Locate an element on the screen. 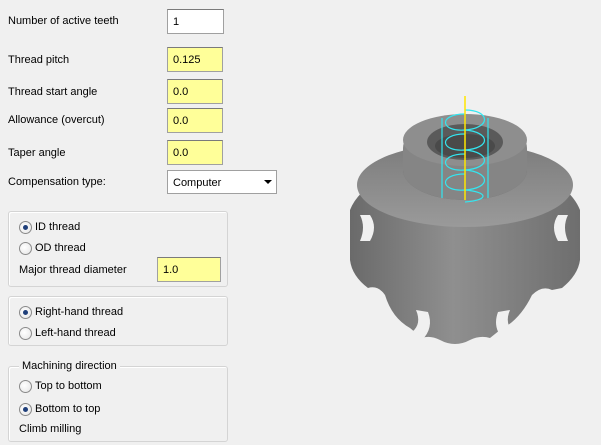 This screenshot has width=601, height=445. compensation-type-label: Compensation type: is located at coordinates (57, 182).